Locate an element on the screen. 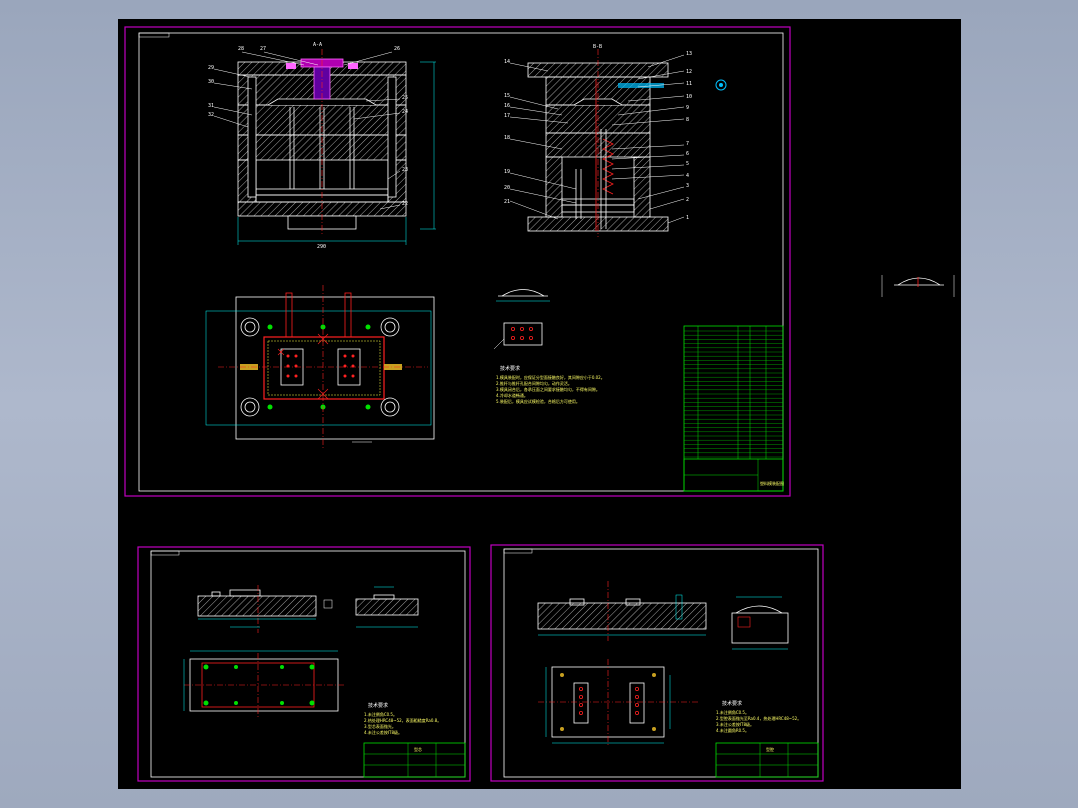 The width and height of the screenshot is (1078, 808). balloon-3: 3 is located at coordinates (687, 186).